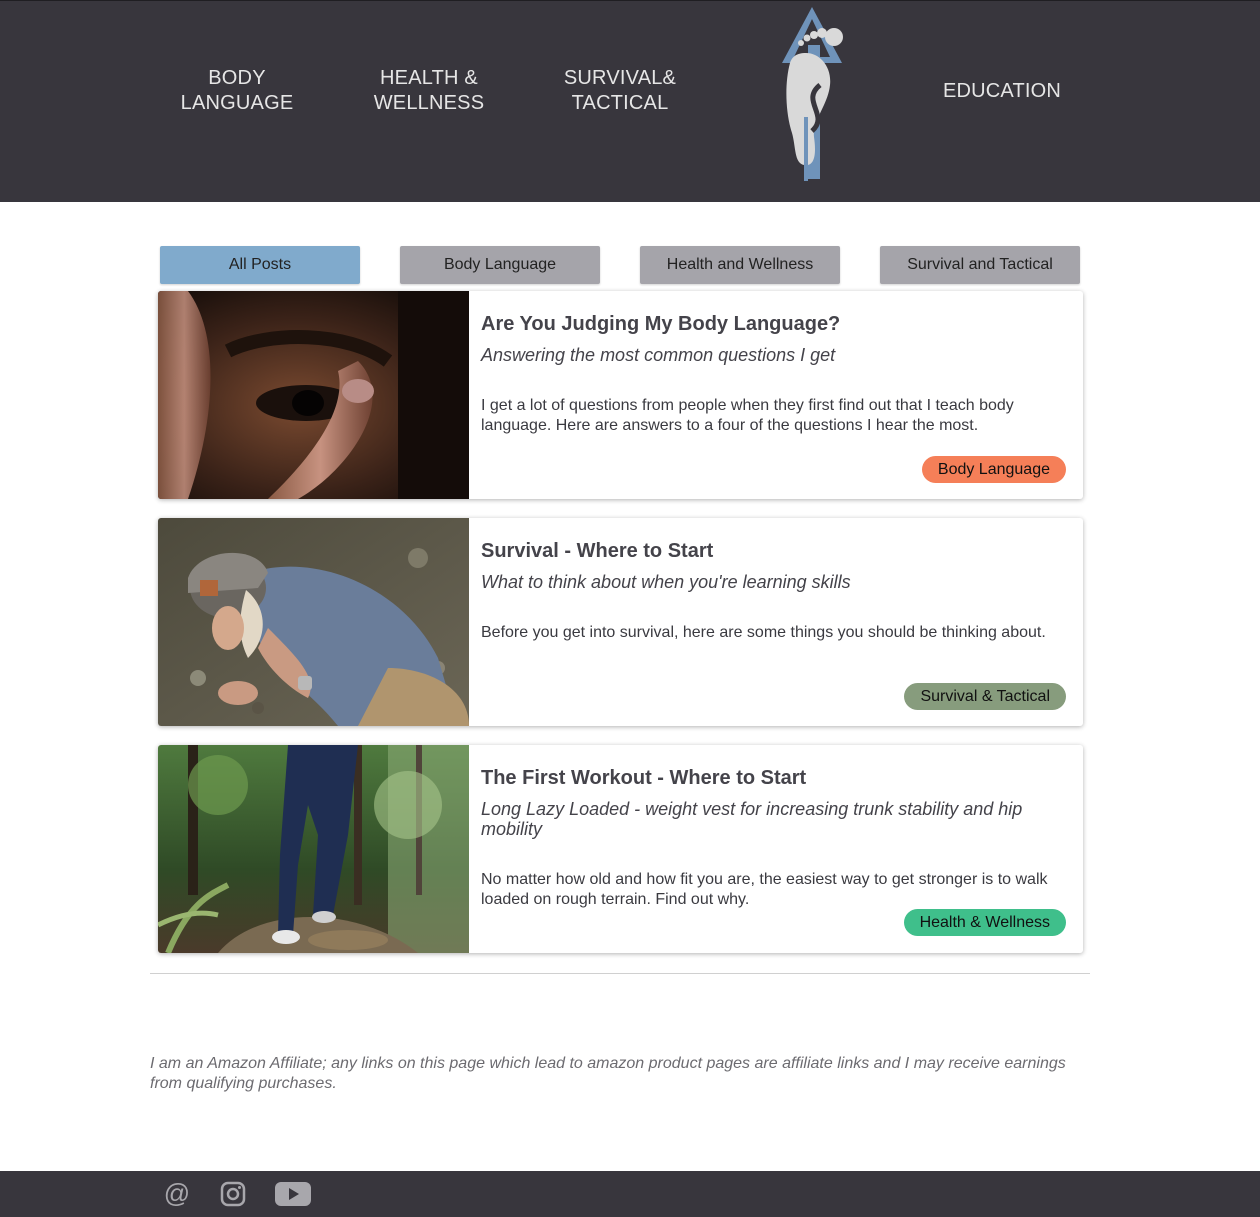 The width and height of the screenshot is (1260, 1217). Describe the element at coordinates (313, 395) in the screenshot. I see `eye-closeup-photo` at that location.